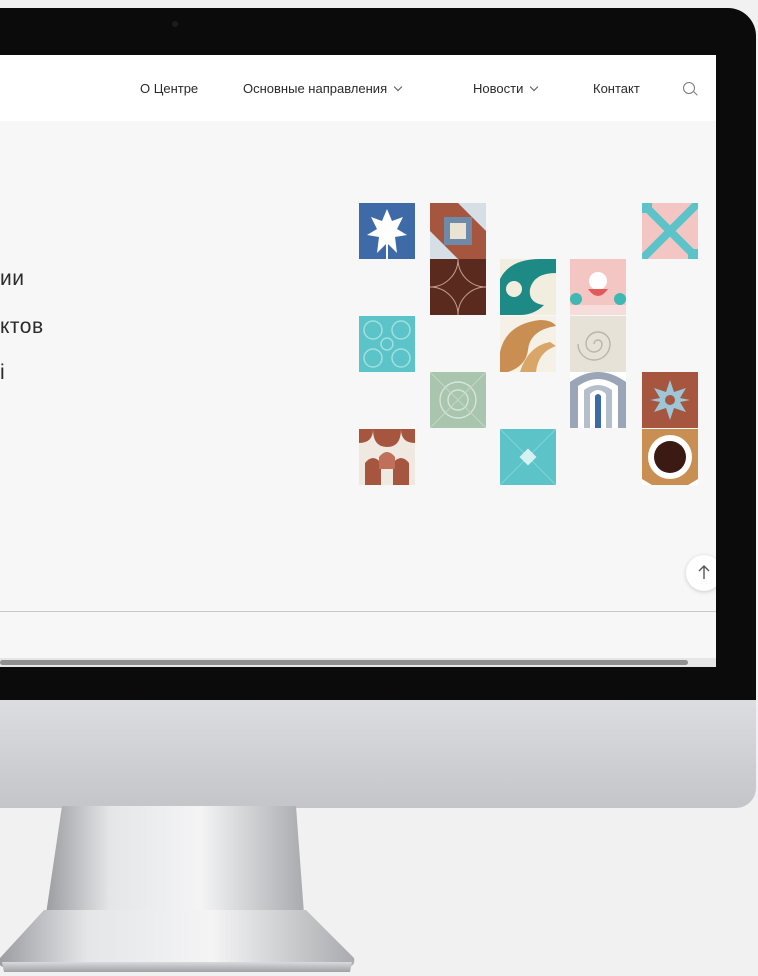 The width and height of the screenshot is (758, 976). What do you see at coordinates (458, 400) in the screenshot?
I see `sage-circle-tile` at bounding box center [458, 400].